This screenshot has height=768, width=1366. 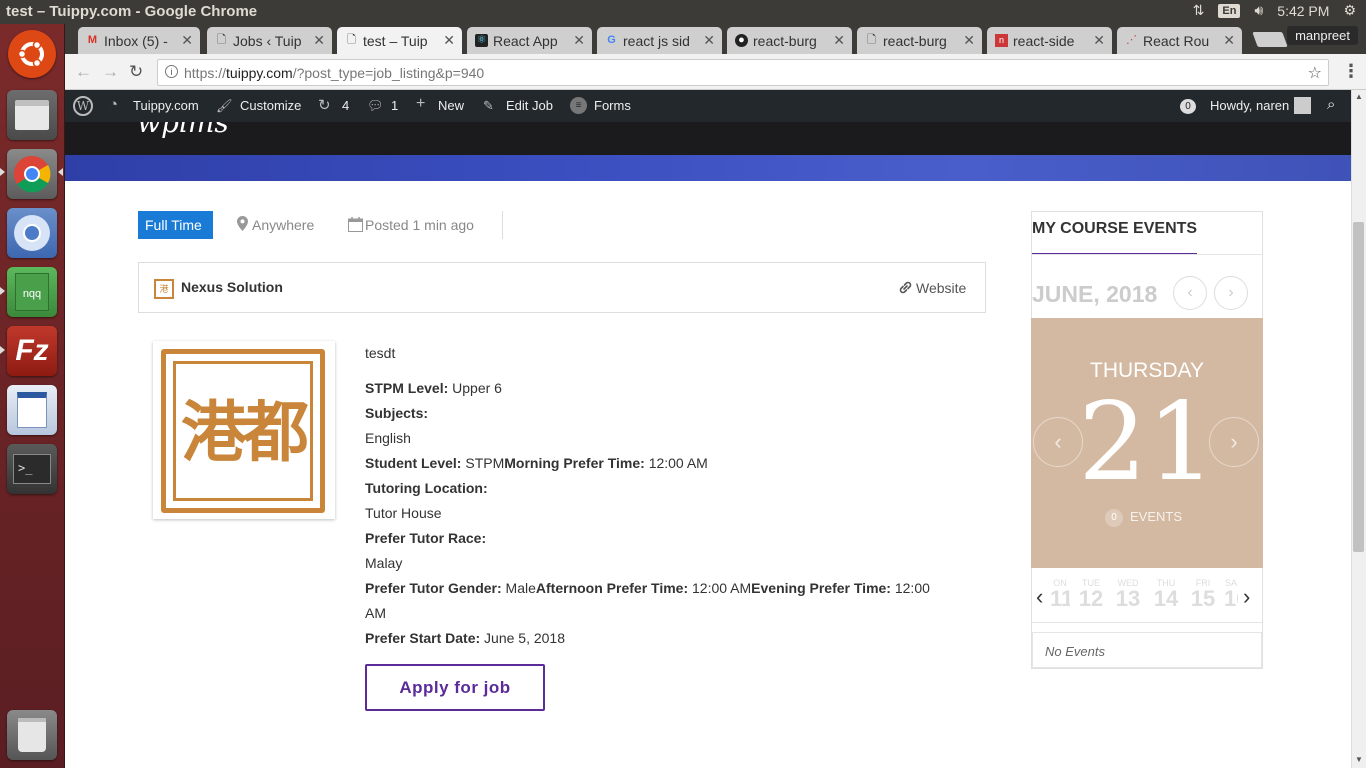 What do you see at coordinates (433, 388) in the screenshot?
I see `stpm-level-row: STPM Level: Upper 6` at bounding box center [433, 388].